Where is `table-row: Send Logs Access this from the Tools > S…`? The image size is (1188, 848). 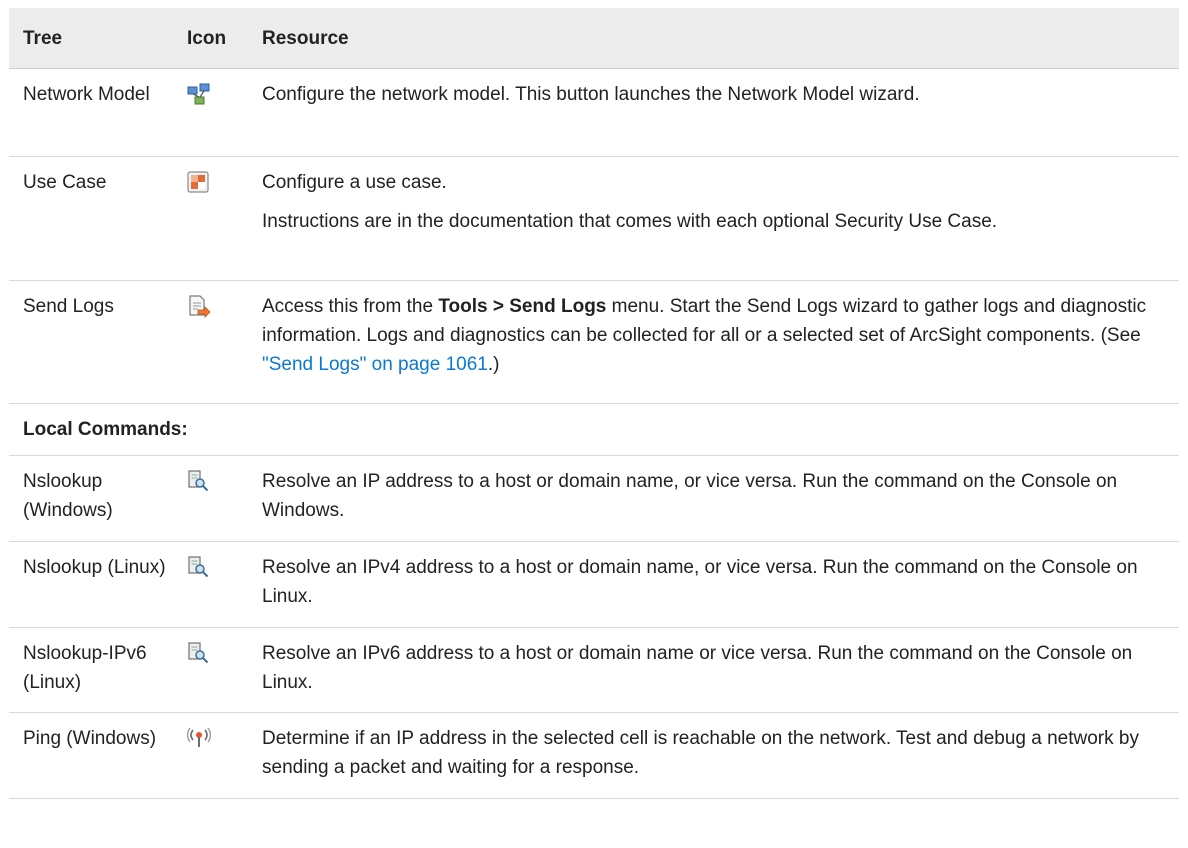
table-row: Send Logs Access this from the Tools > S… is located at coordinates (594, 342).